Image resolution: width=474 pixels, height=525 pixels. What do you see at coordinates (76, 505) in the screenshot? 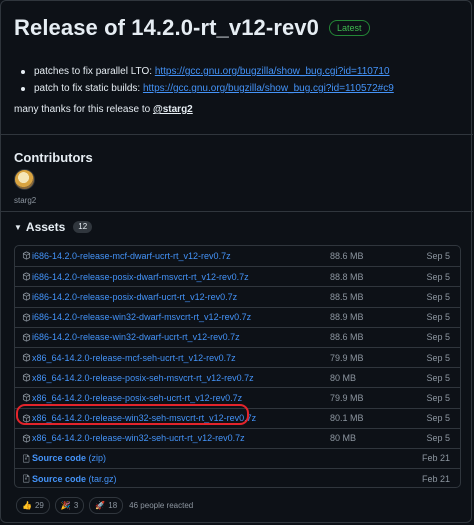
I see `reaction-count: 3` at bounding box center [76, 505].